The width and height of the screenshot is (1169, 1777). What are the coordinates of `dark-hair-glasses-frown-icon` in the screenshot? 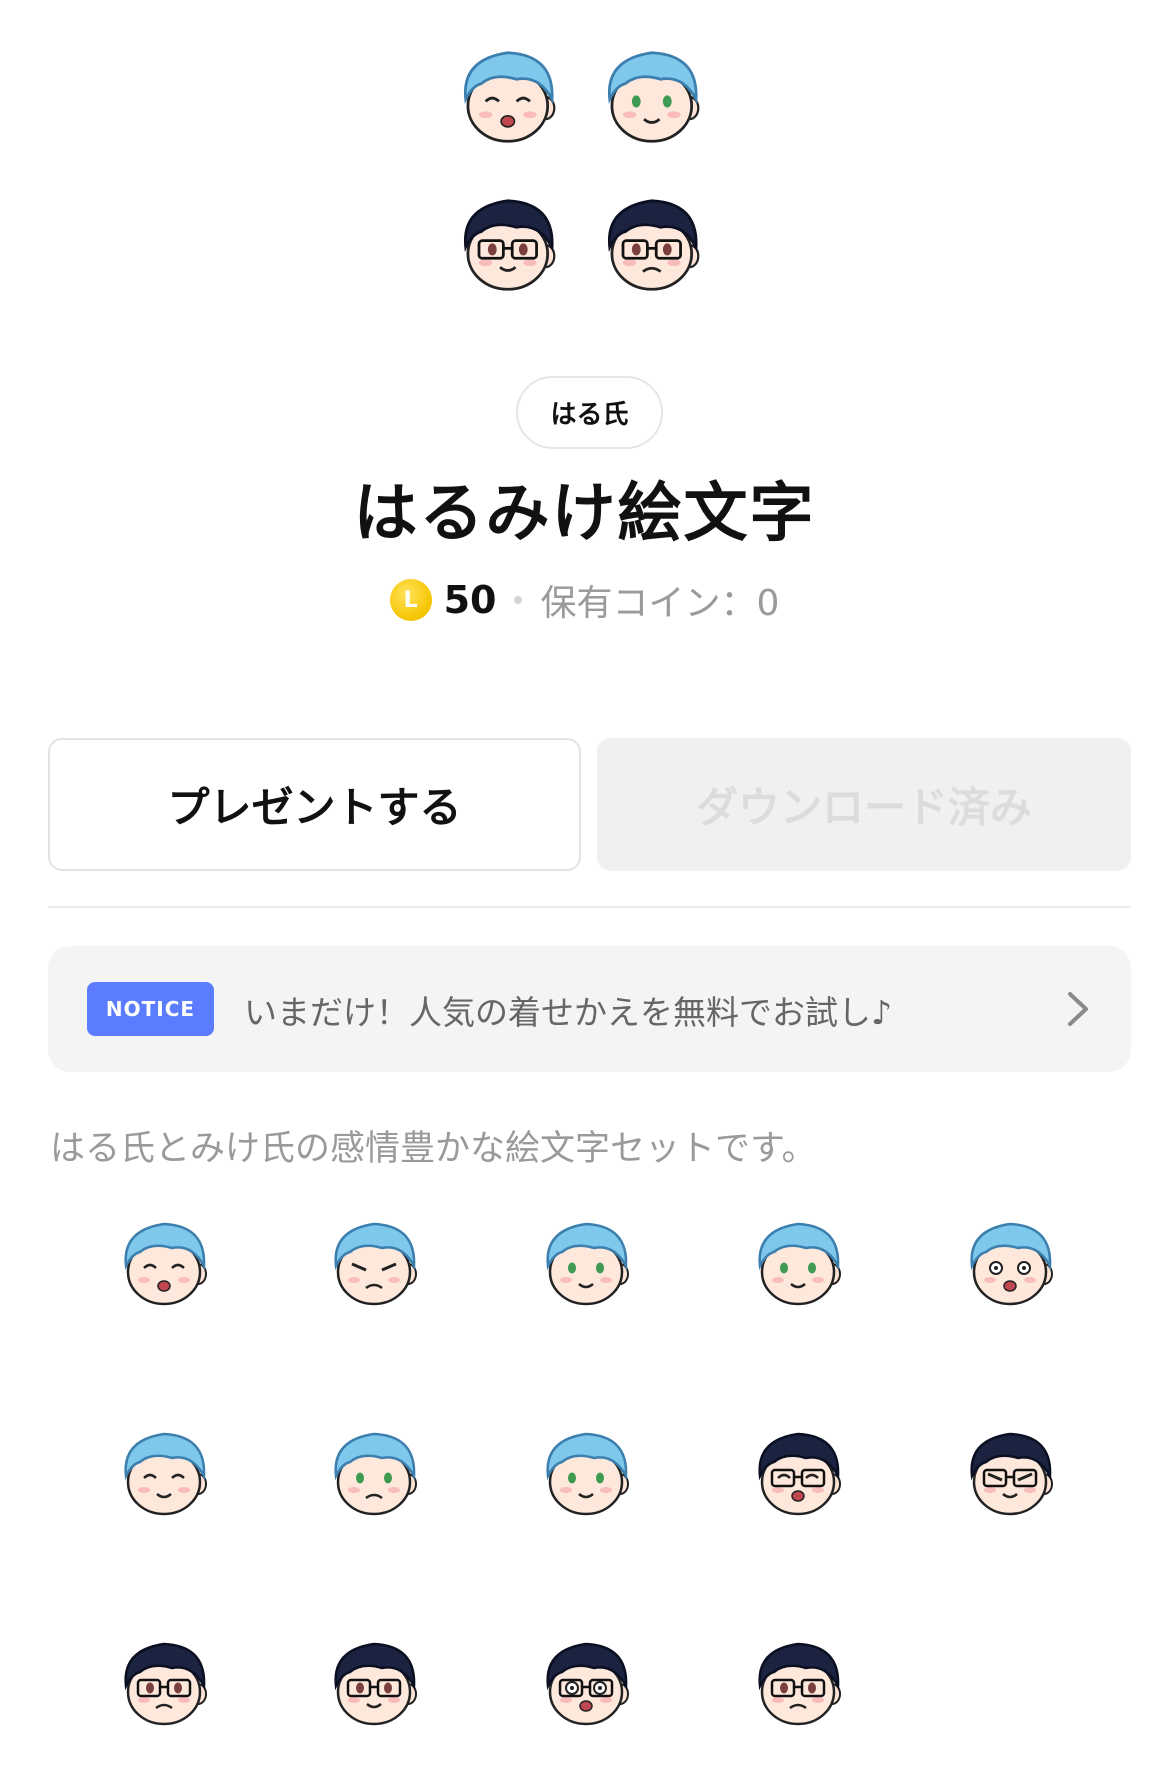 It's located at (166, 1684).